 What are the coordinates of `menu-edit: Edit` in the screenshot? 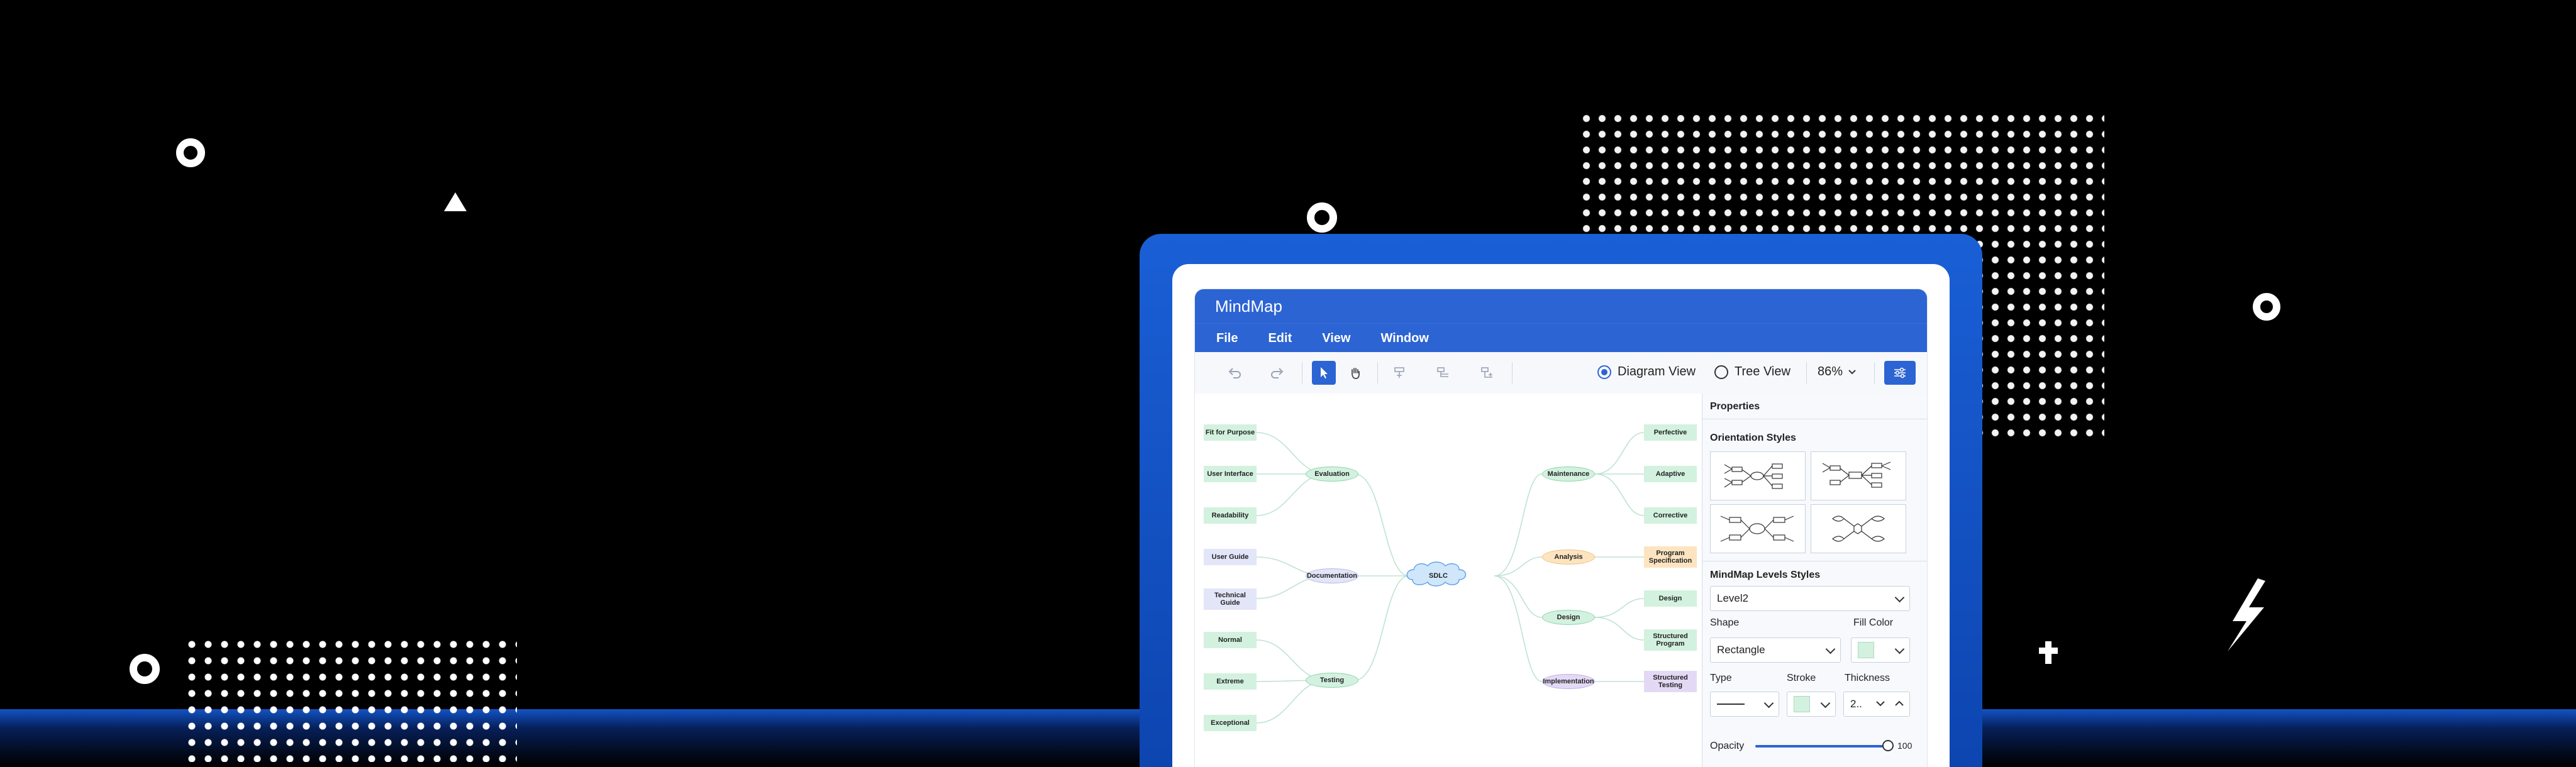 It's located at (1280, 338).